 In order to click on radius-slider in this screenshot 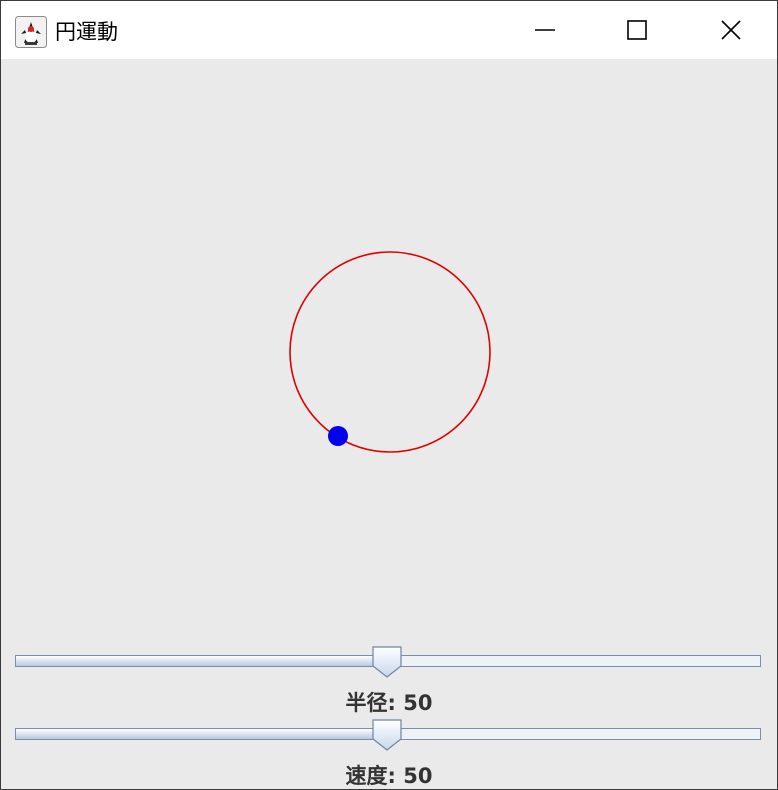, I will do `click(388, 662)`.